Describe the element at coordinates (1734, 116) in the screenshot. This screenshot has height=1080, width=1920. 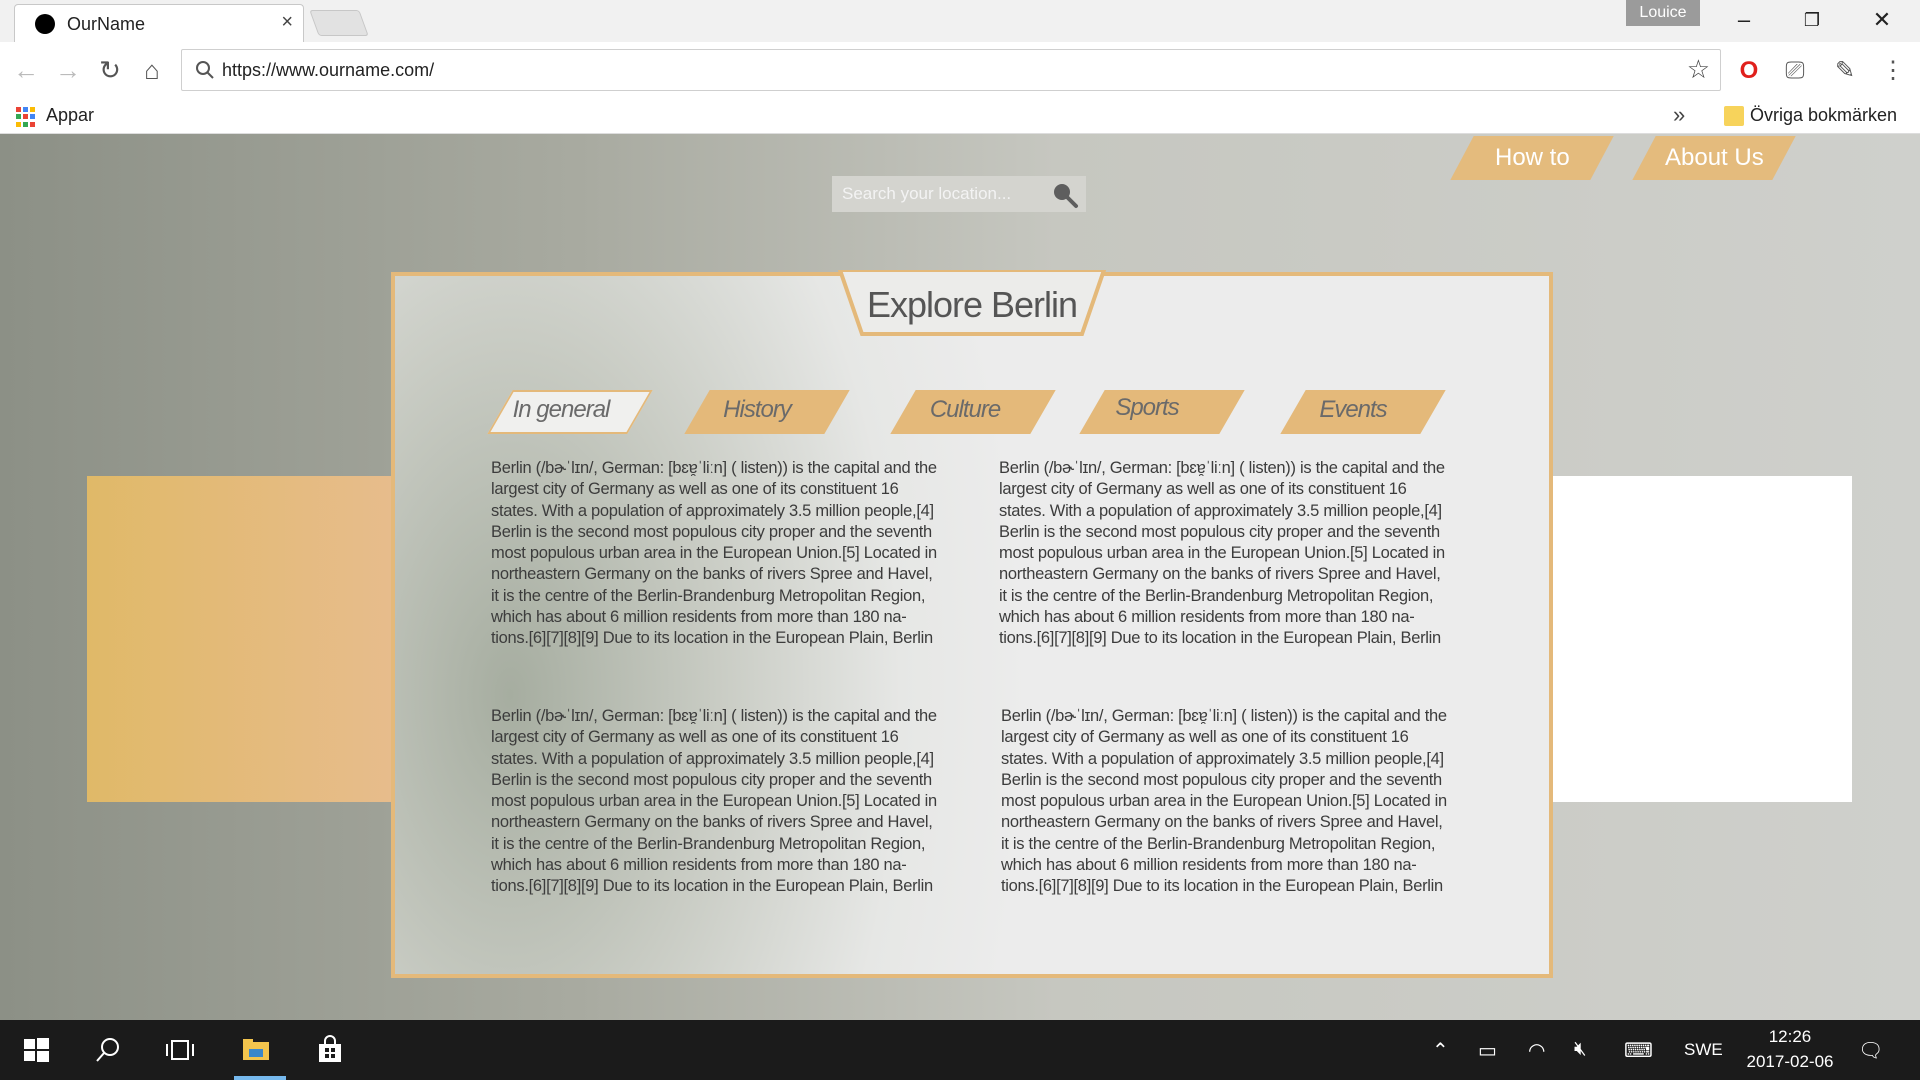
I see `folder-icon` at that location.